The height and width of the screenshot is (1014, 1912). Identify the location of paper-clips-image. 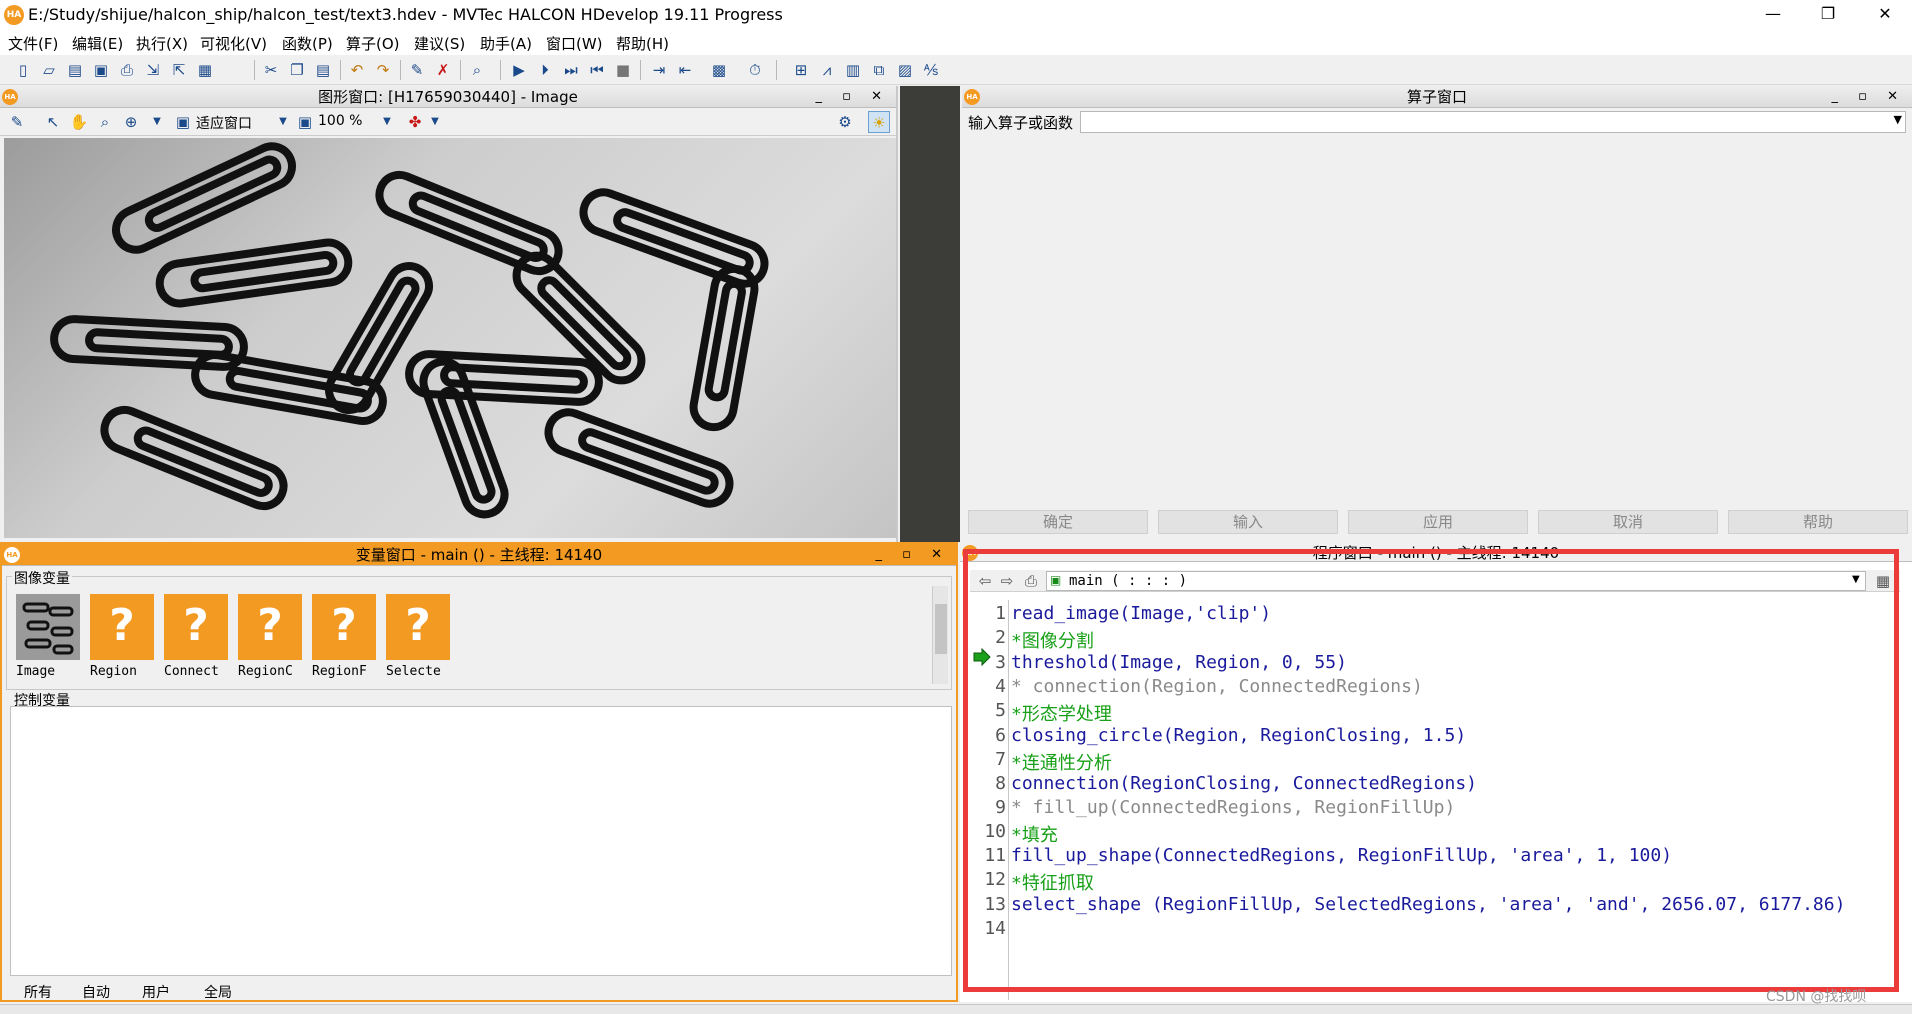
(409, 330).